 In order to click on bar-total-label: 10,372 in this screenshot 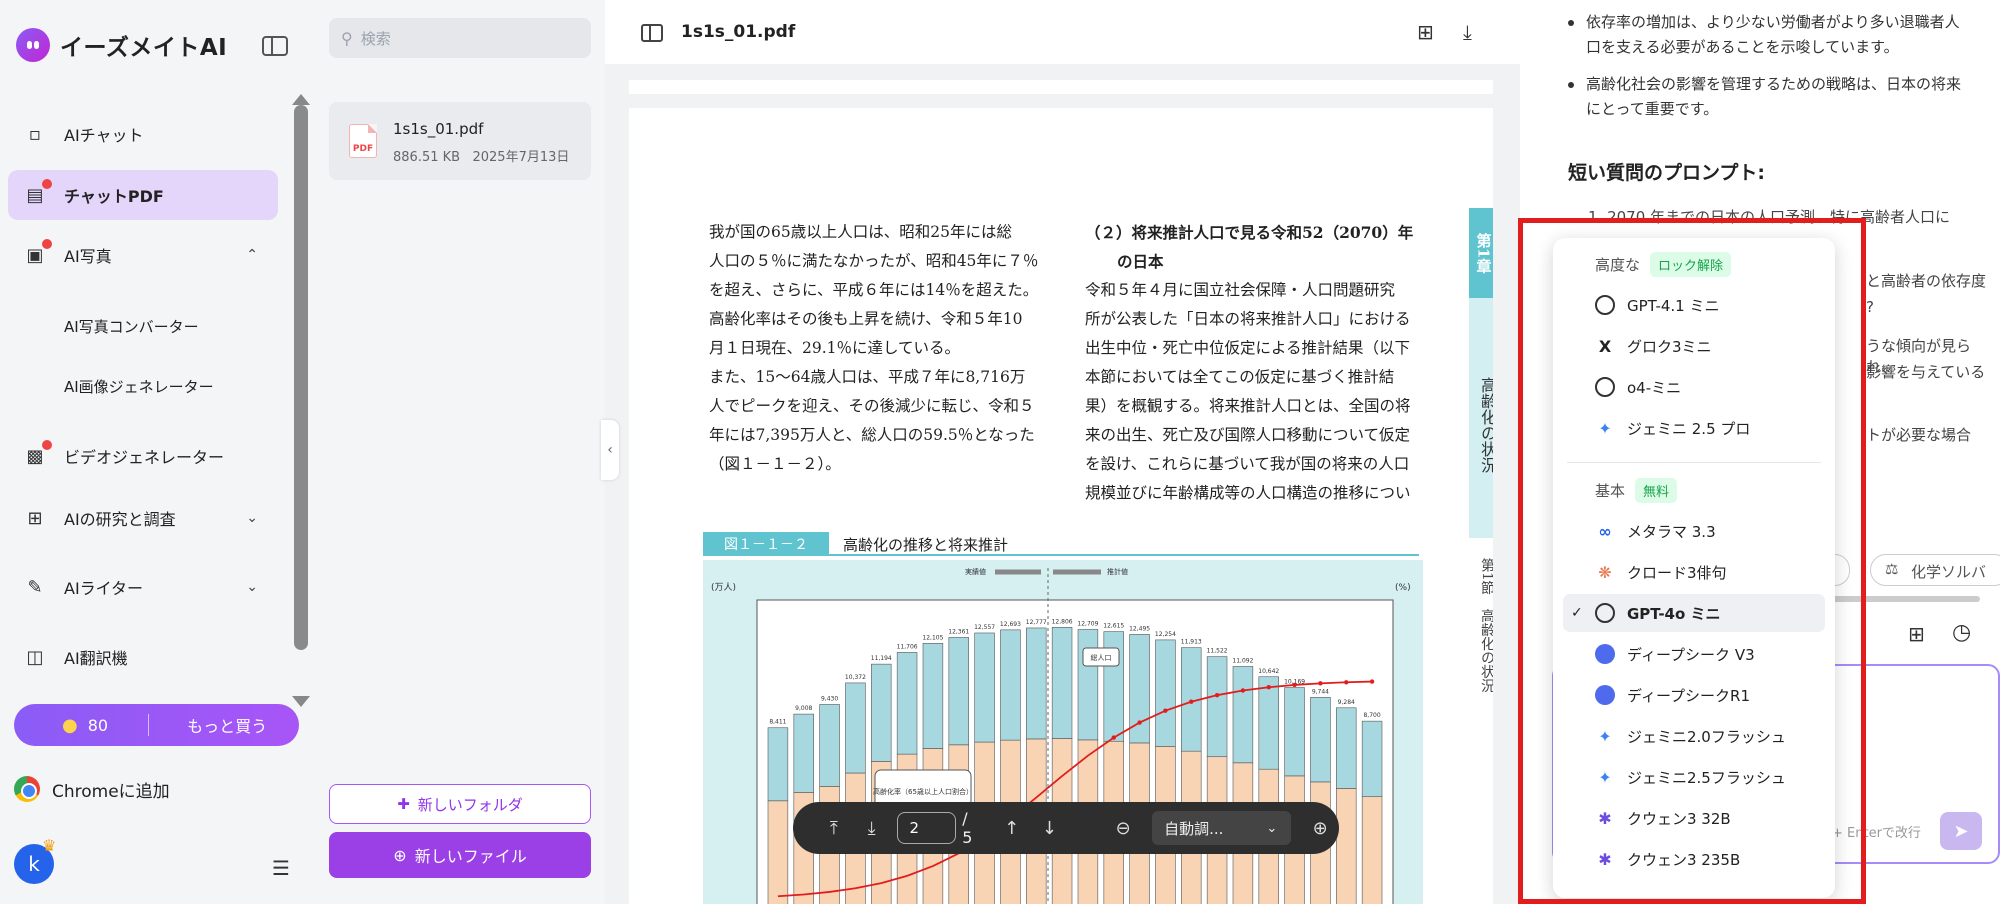, I will do `click(855, 677)`.